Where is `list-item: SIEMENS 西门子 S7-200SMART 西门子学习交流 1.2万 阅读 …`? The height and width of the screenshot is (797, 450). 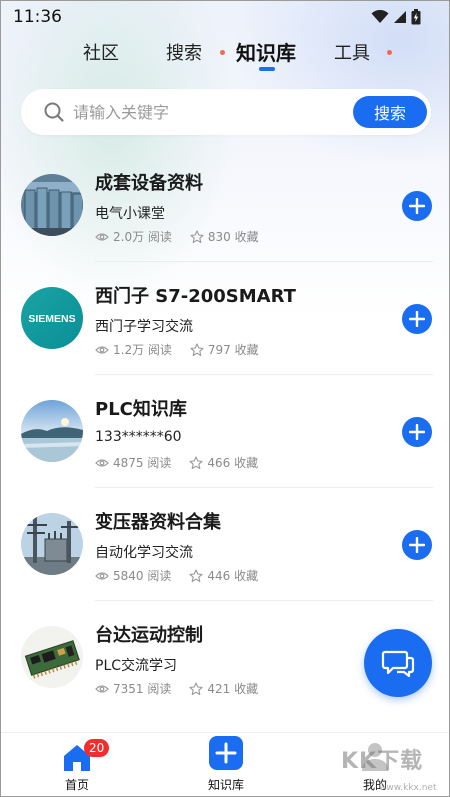 list-item: SIEMENS 西门子 S7-200SMART 西门子学习交流 1.2万 阅读 … is located at coordinates (225, 318).